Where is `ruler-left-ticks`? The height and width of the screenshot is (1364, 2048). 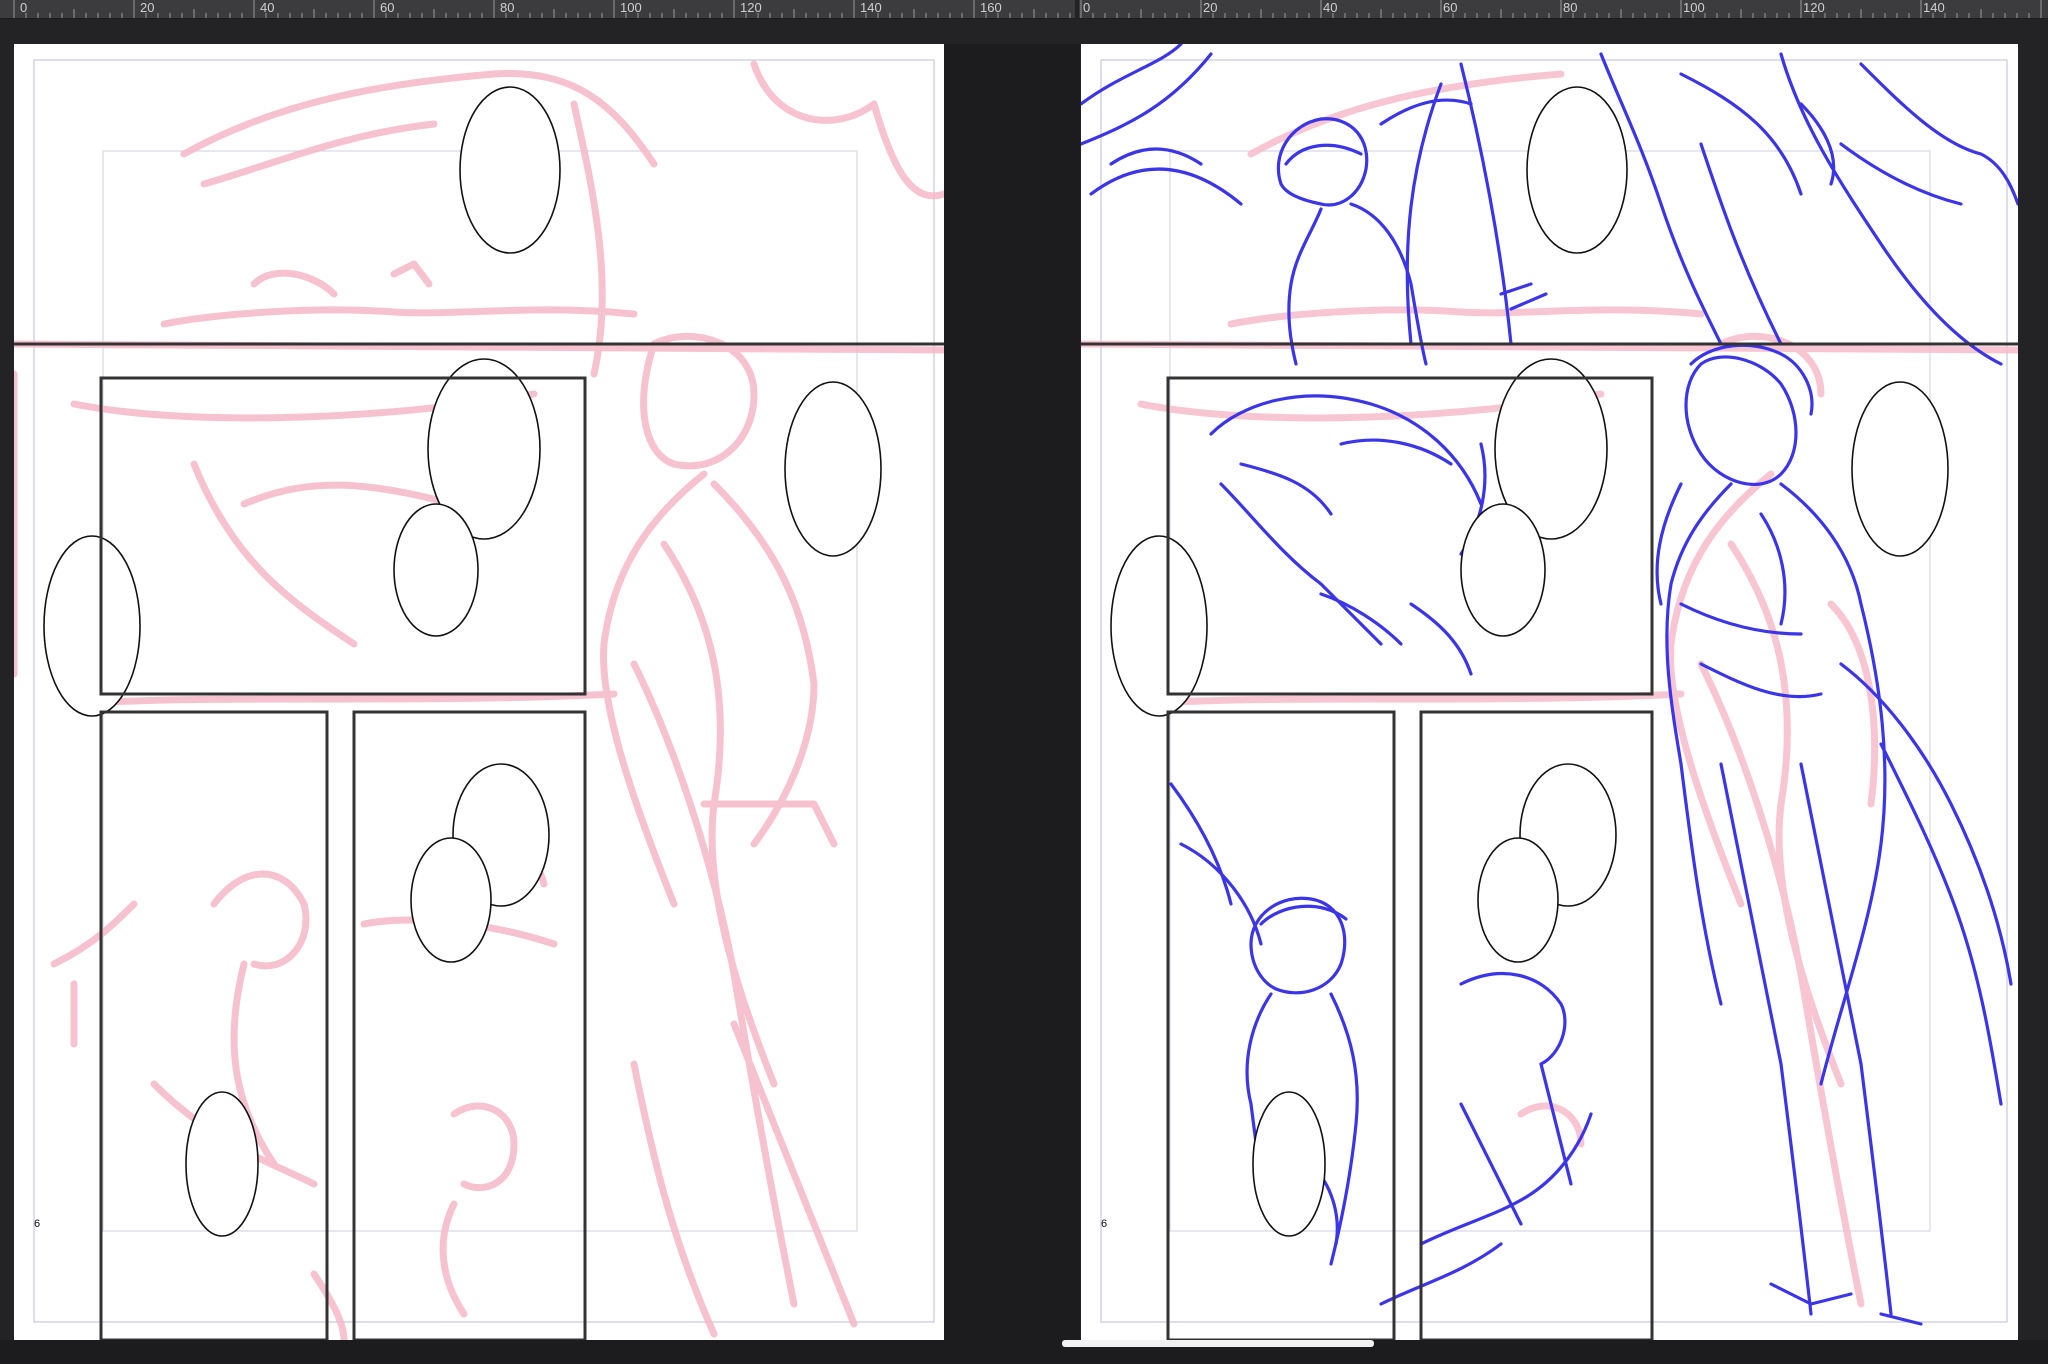
ruler-left-ticks is located at coordinates (542, 9).